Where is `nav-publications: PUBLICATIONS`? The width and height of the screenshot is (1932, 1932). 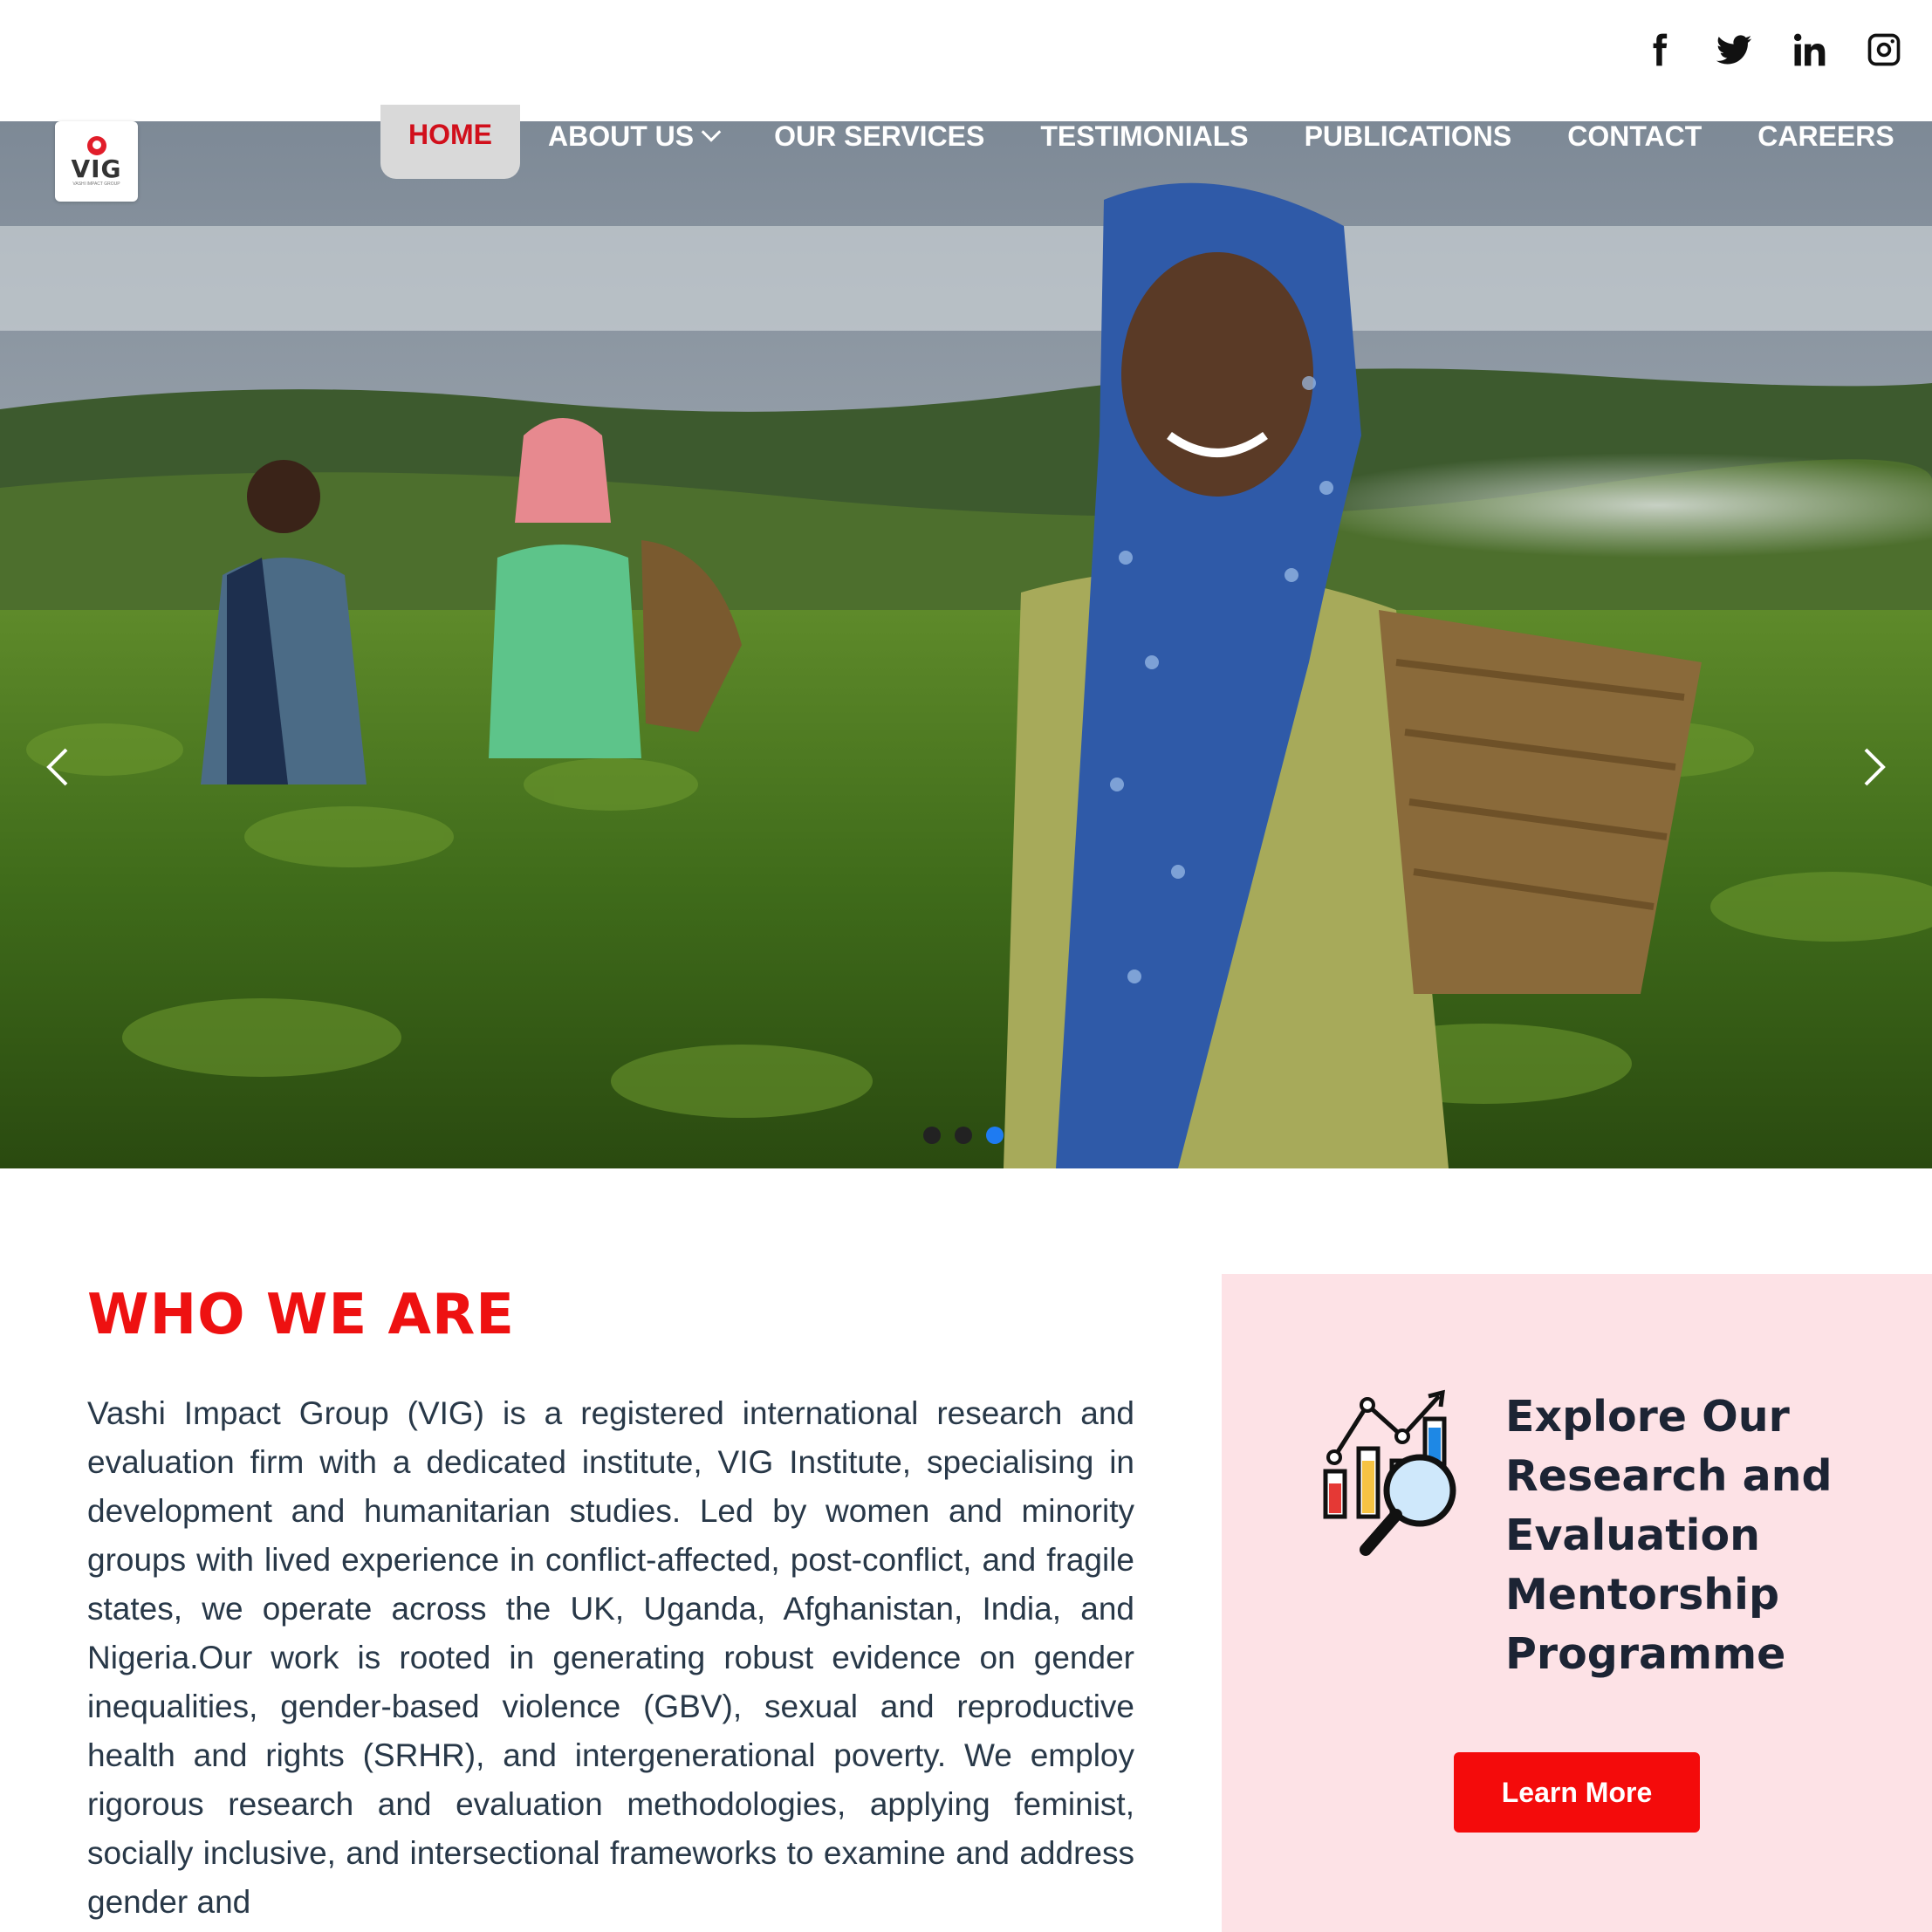
nav-publications: PUBLICATIONS is located at coordinates (1408, 138).